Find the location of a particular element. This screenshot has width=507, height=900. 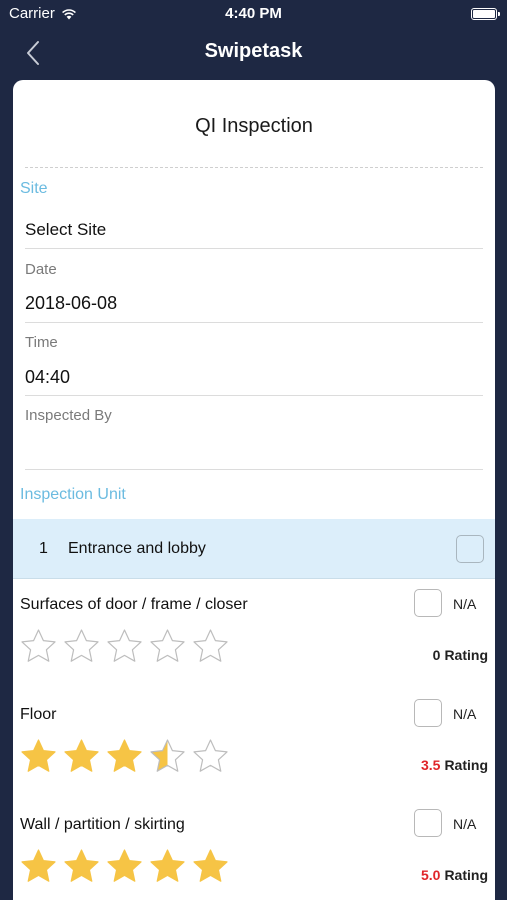

rating-text: 0 Rating is located at coordinates (460, 655).